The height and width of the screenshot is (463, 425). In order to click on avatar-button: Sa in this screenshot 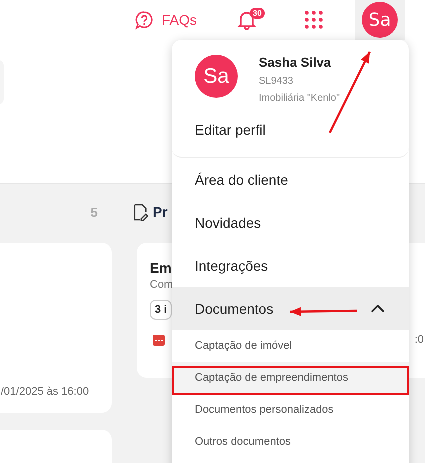, I will do `click(380, 20)`.